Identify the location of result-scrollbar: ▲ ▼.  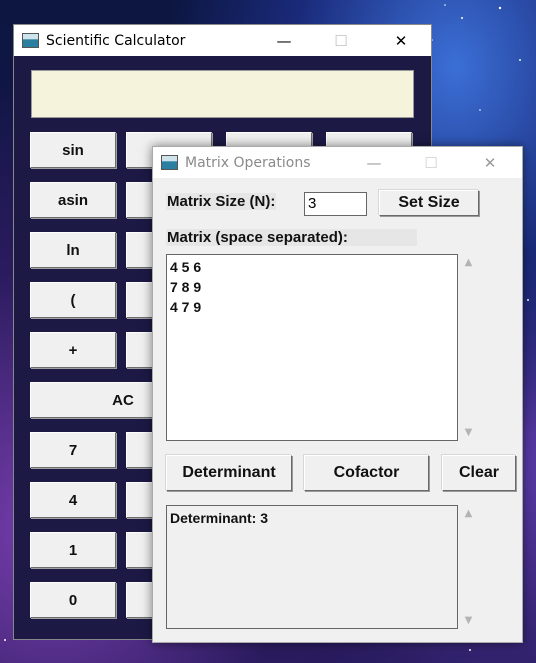
(468, 567).